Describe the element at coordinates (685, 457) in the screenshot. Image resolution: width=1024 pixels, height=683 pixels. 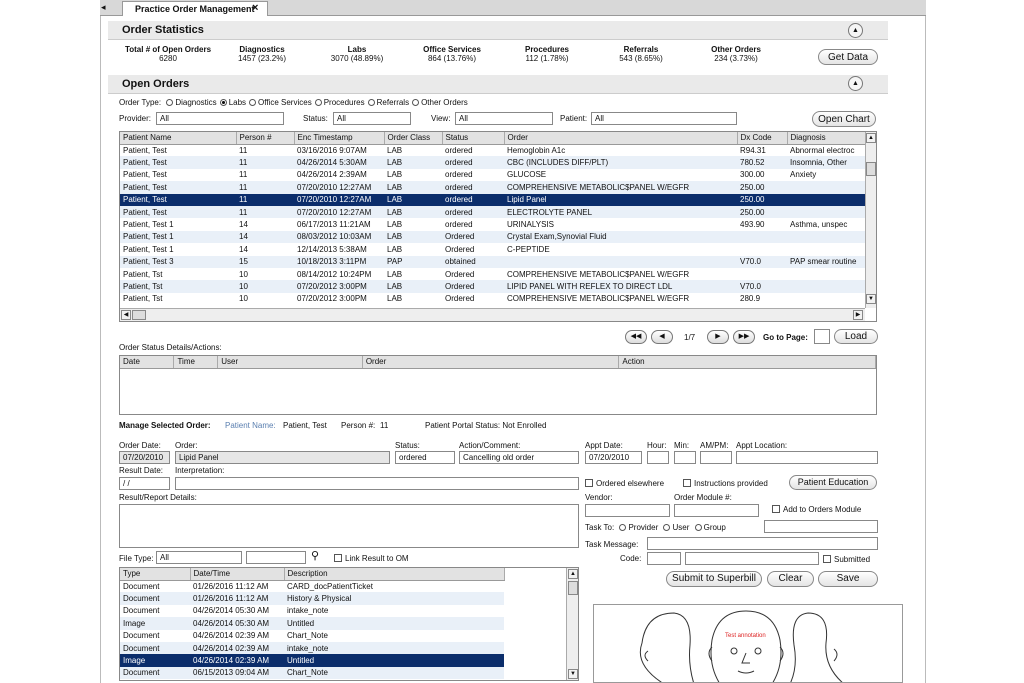
I see `min-field` at that location.